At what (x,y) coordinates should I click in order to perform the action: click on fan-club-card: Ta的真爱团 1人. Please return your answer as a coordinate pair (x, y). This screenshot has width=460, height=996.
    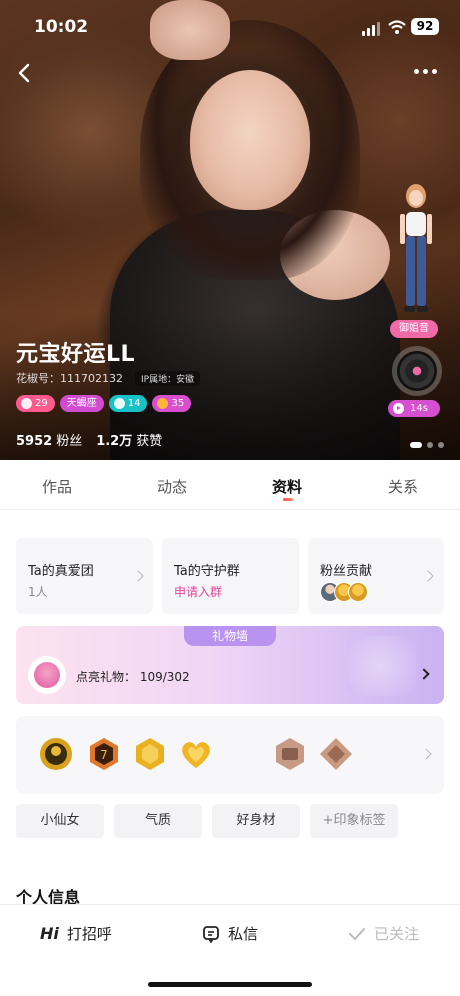
    Looking at the image, I should click on (84, 576).